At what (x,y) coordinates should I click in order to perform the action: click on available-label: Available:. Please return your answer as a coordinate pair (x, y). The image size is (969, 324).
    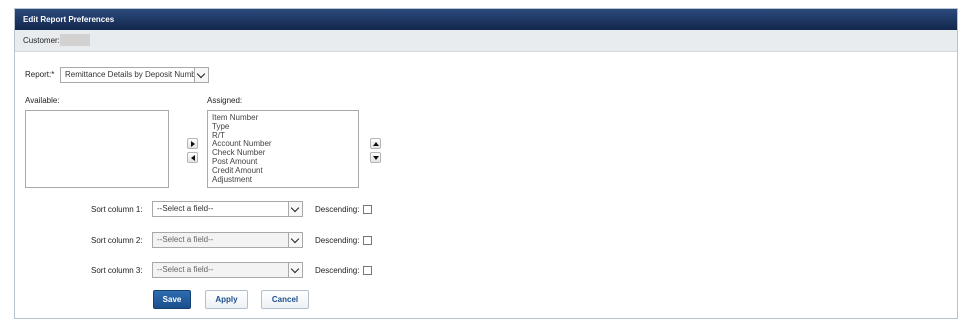
    Looking at the image, I should click on (42, 100).